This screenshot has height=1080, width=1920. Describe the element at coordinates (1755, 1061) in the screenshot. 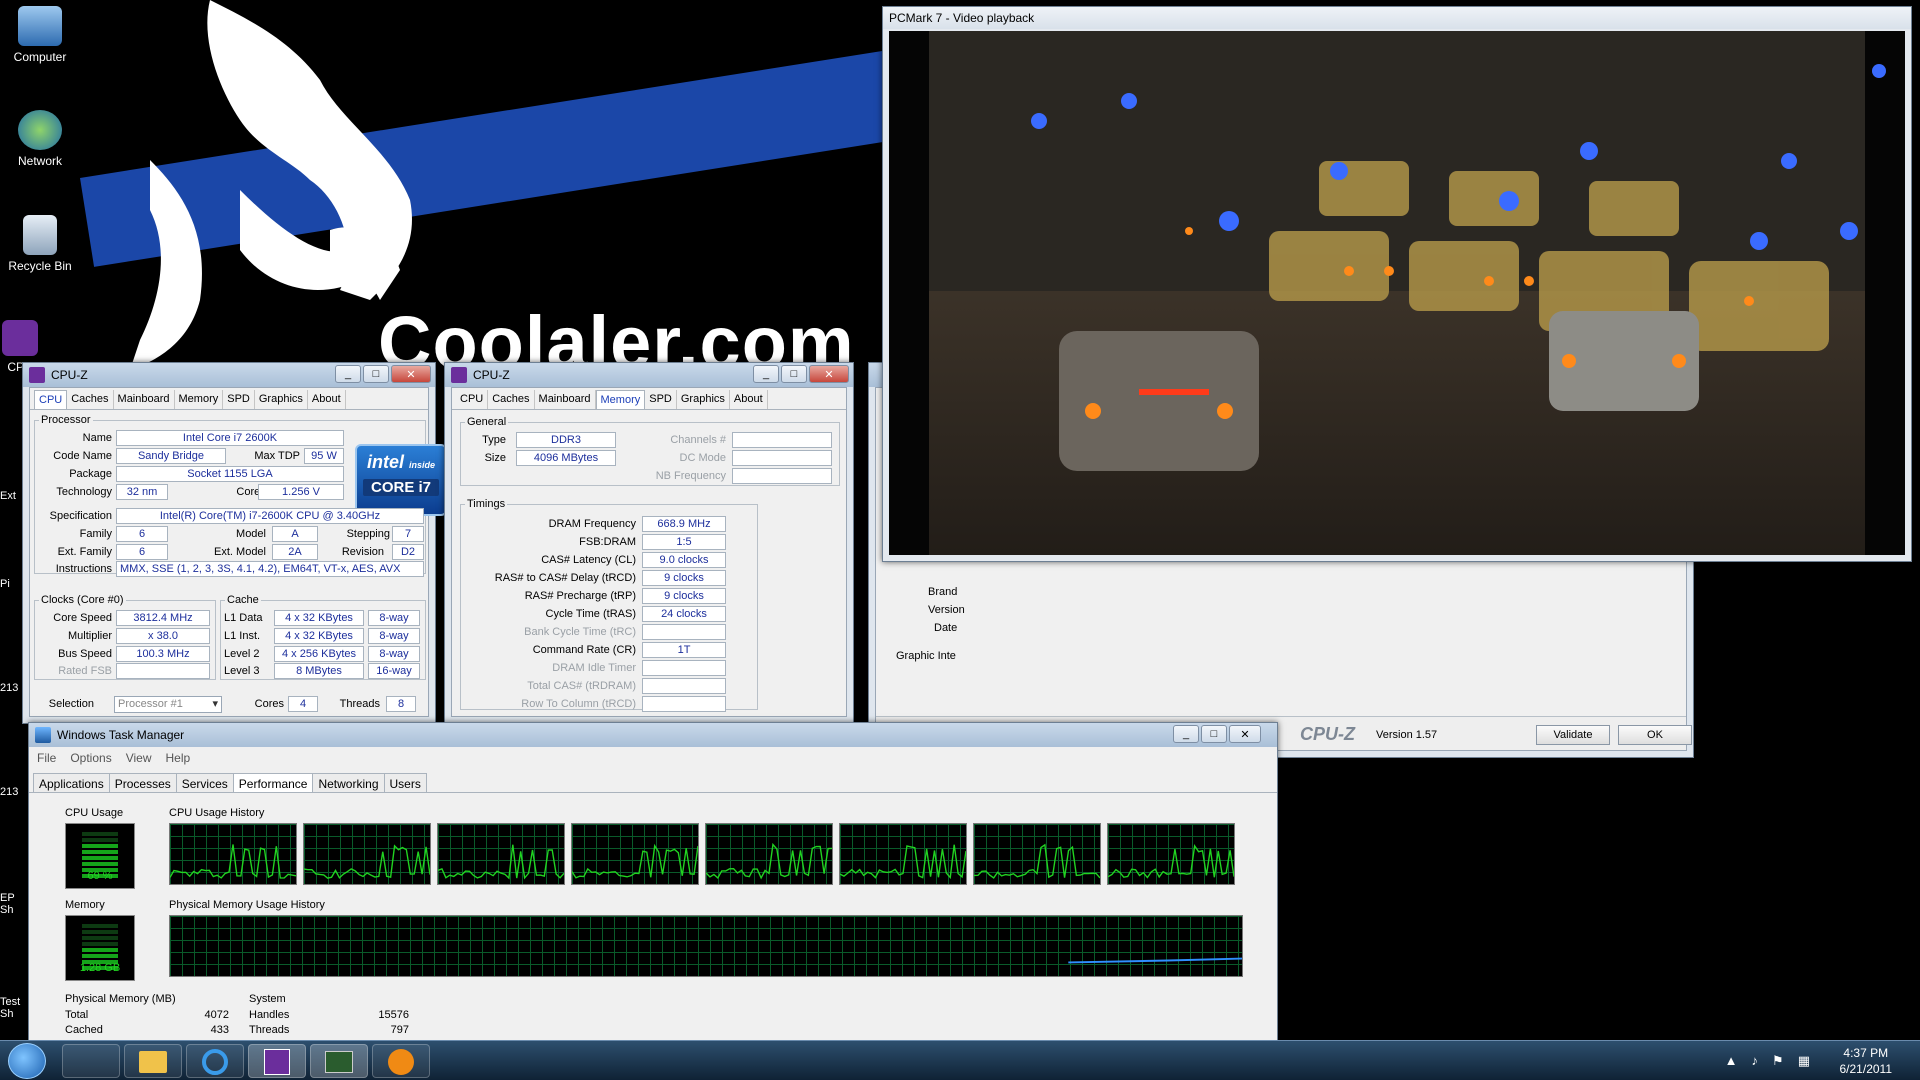

I see `volume-icon: ♪` at that location.